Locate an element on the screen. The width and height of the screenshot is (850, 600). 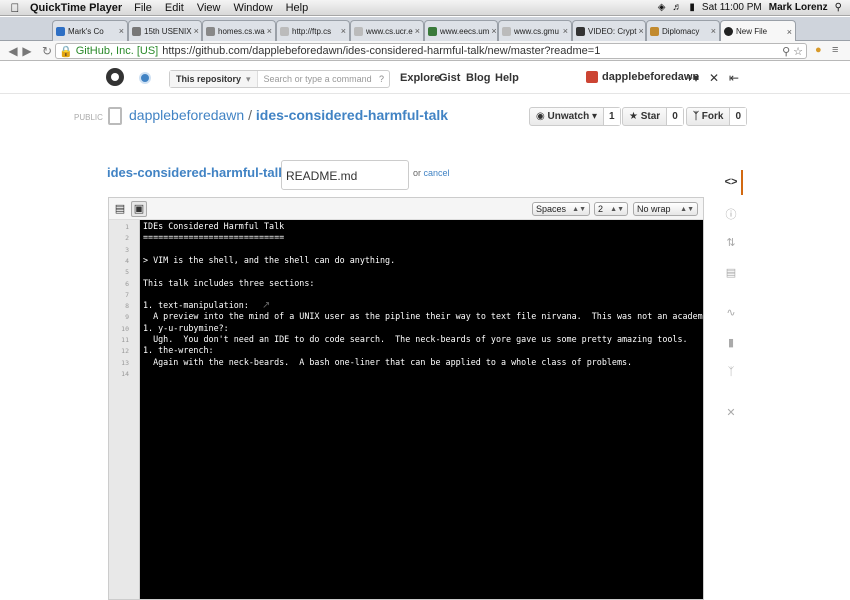
fullscreen-icon: ▣ is located at coordinates (139, 209).